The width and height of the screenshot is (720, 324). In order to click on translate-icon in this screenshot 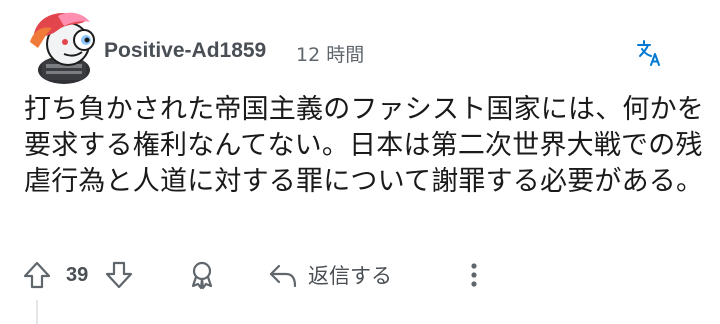, I will do `click(648, 53)`.